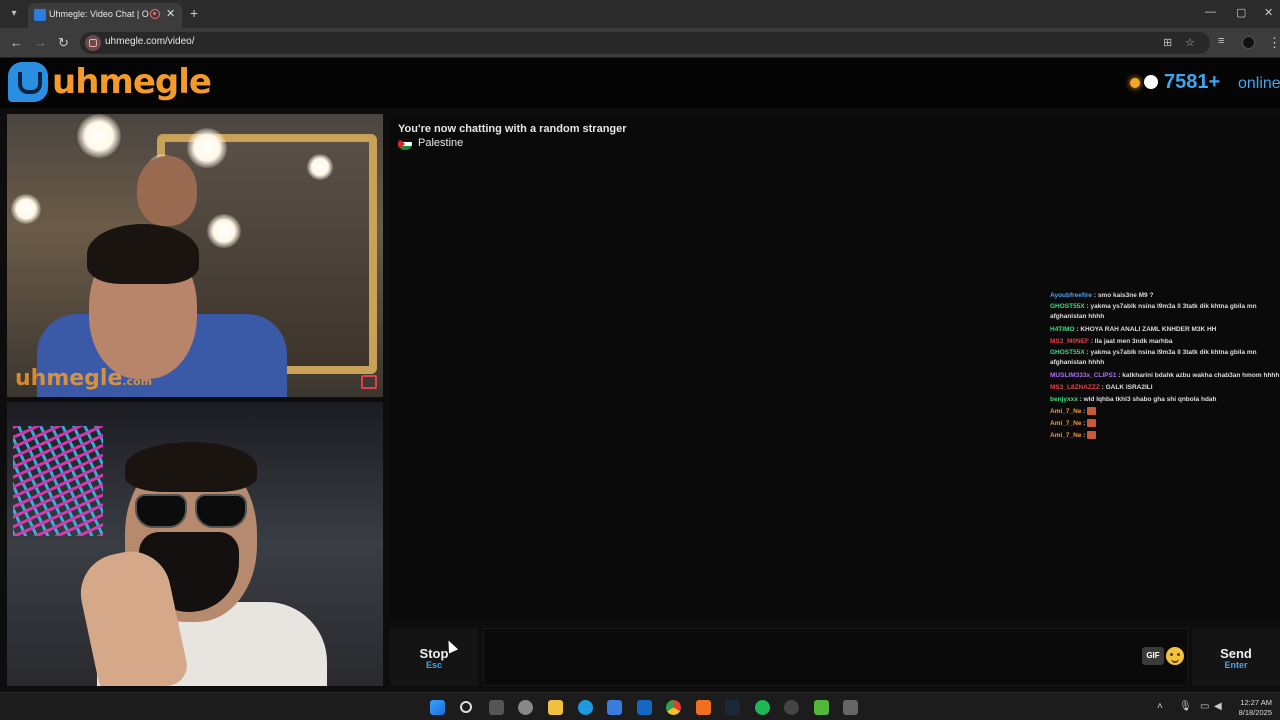 Image resolution: width=1280 pixels, height=720 pixels. What do you see at coordinates (640, 14) in the screenshot?
I see `browser-tab-bar: ▾ Uhmegle: Video Chat | Omegle ✕ + — ▢ ✕` at bounding box center [640, 14].